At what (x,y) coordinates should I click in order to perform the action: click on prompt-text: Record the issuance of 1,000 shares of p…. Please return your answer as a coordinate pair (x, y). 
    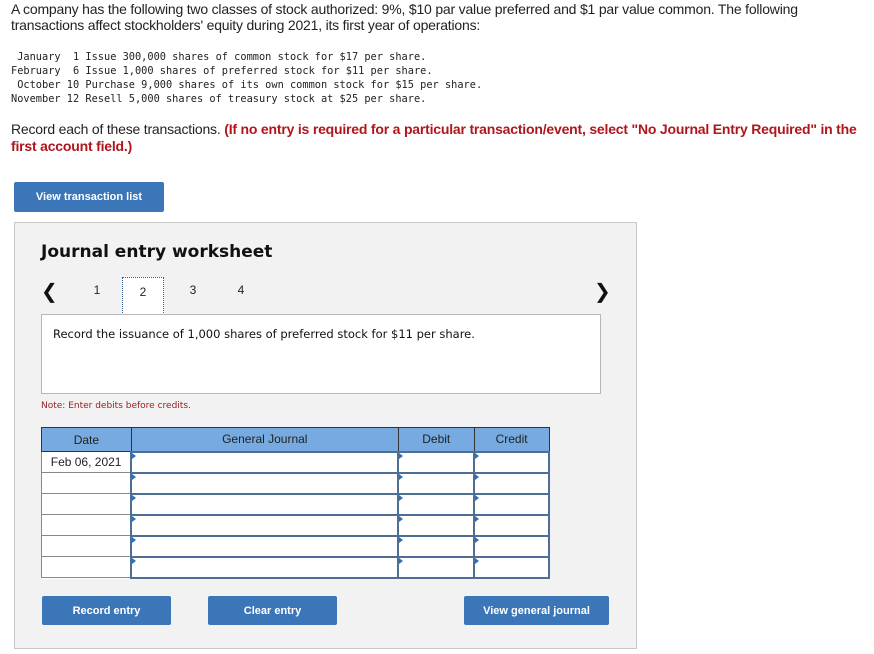
    Looking at the image, I should click on (264, 334).